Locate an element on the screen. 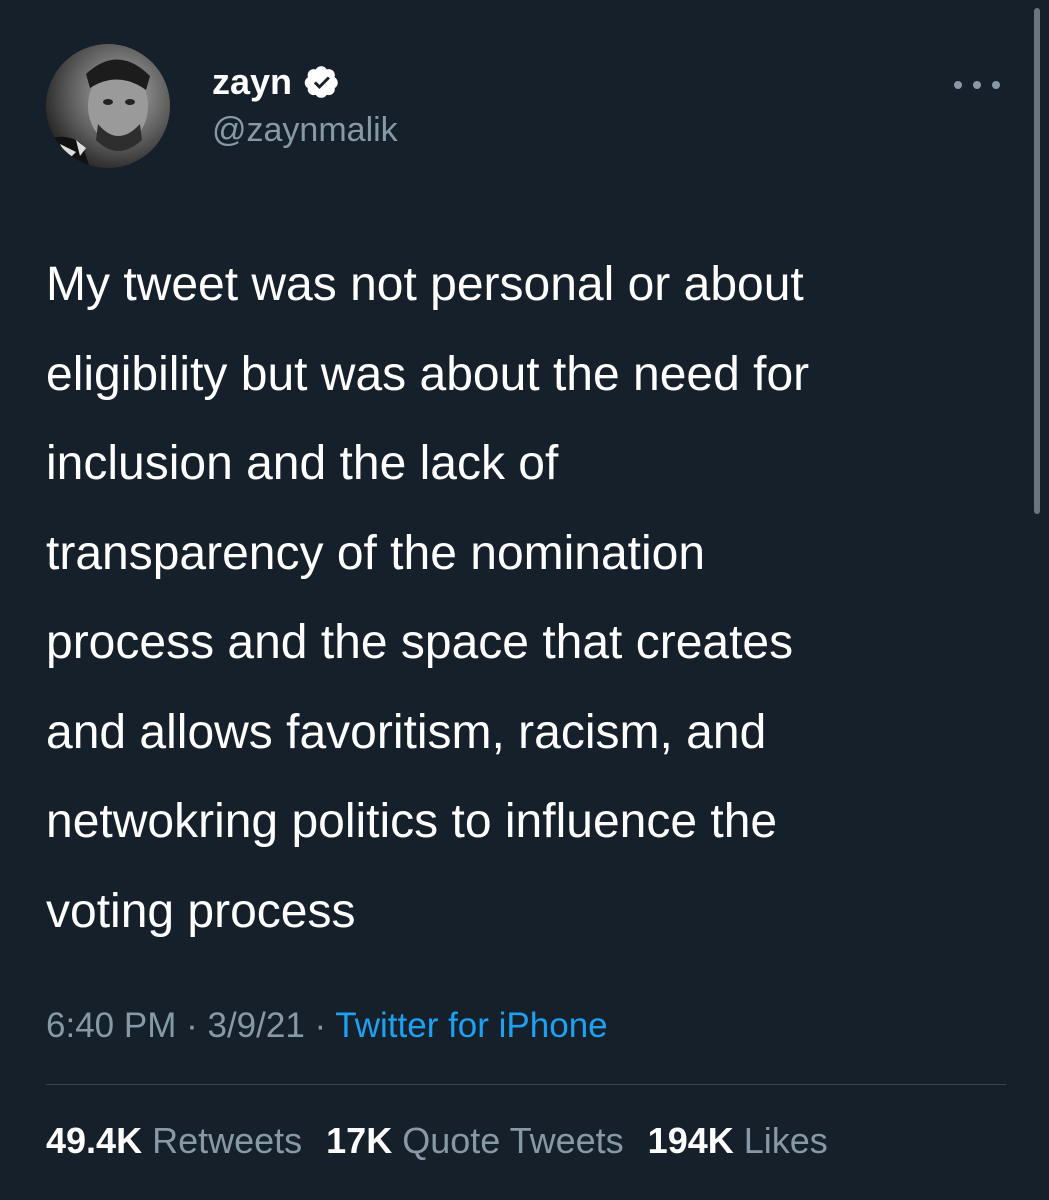 This screenshot has height=1200, width=1049. tweet-text-line: voting process is located at coordinates (201, 911).